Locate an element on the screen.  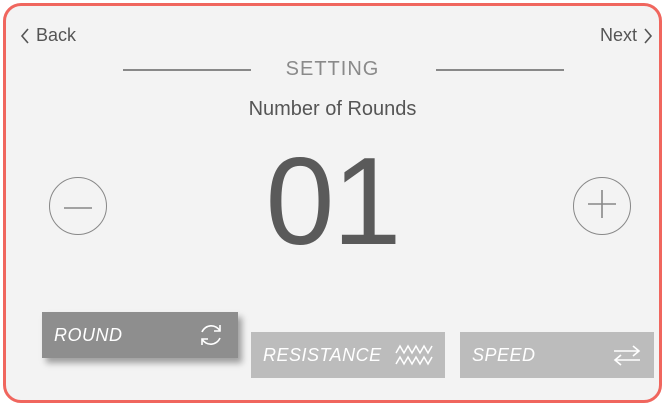
zigzag-icon is located at coordinates (414, 355).